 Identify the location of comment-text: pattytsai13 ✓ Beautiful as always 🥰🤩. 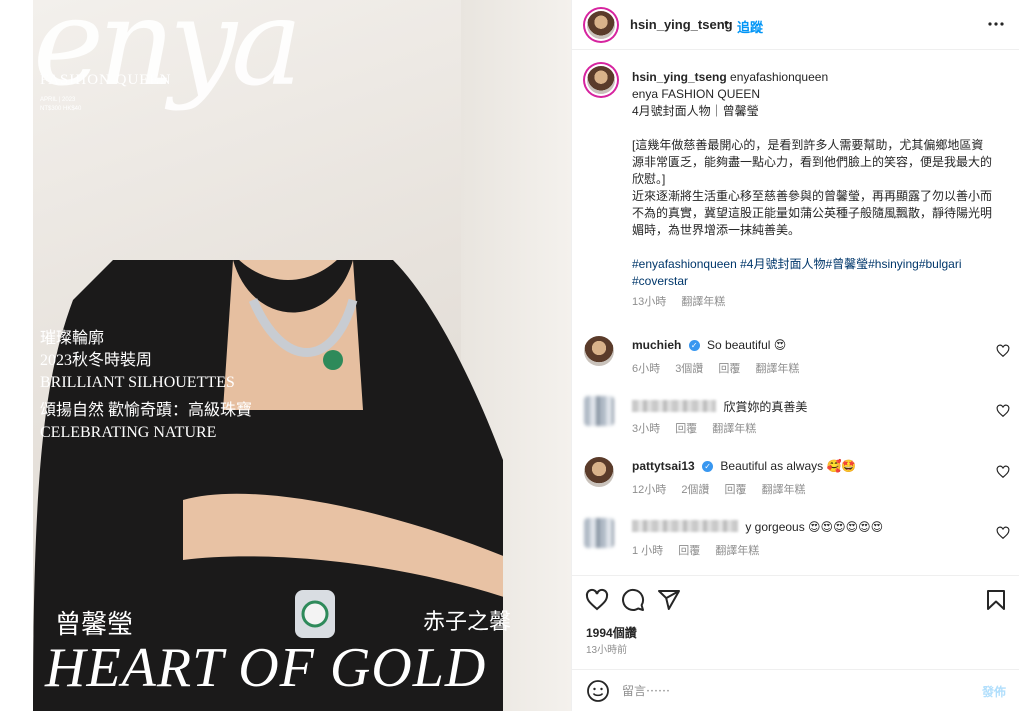
(744, 466).